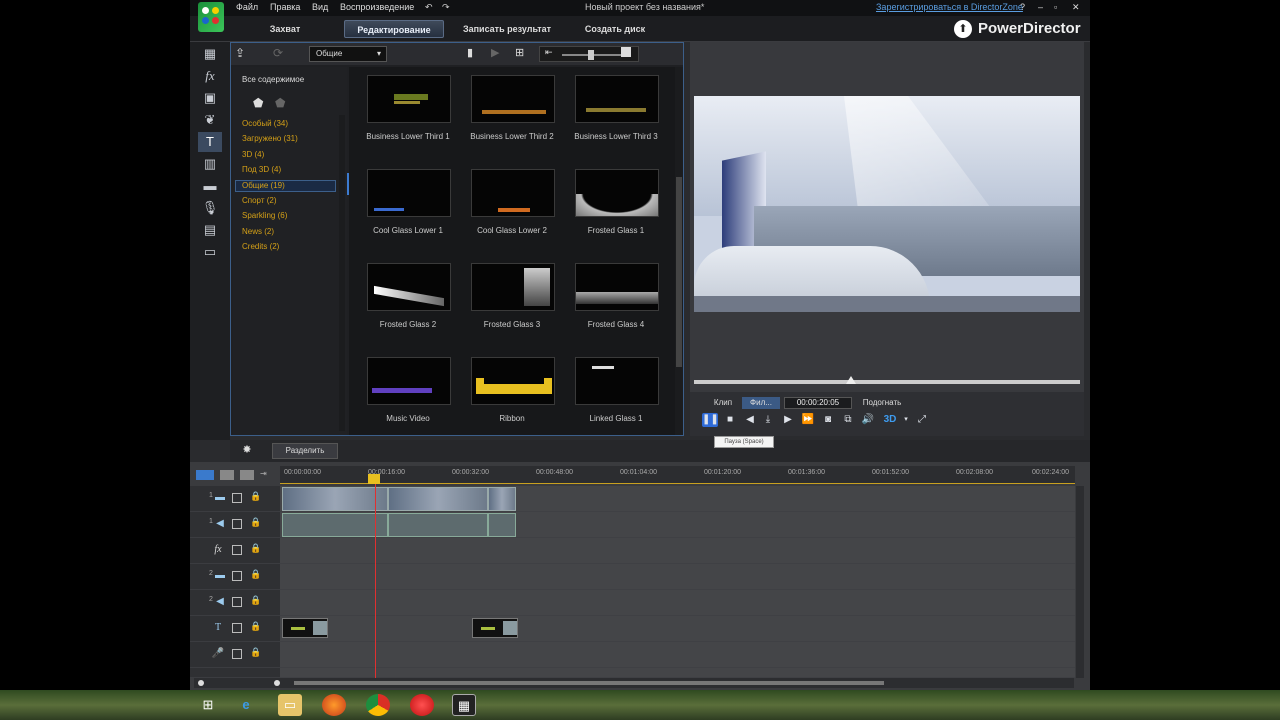 The height and width of the screenshot is (720, 1280). I want to click on effects-room-icon: fx, so click(210, 76).